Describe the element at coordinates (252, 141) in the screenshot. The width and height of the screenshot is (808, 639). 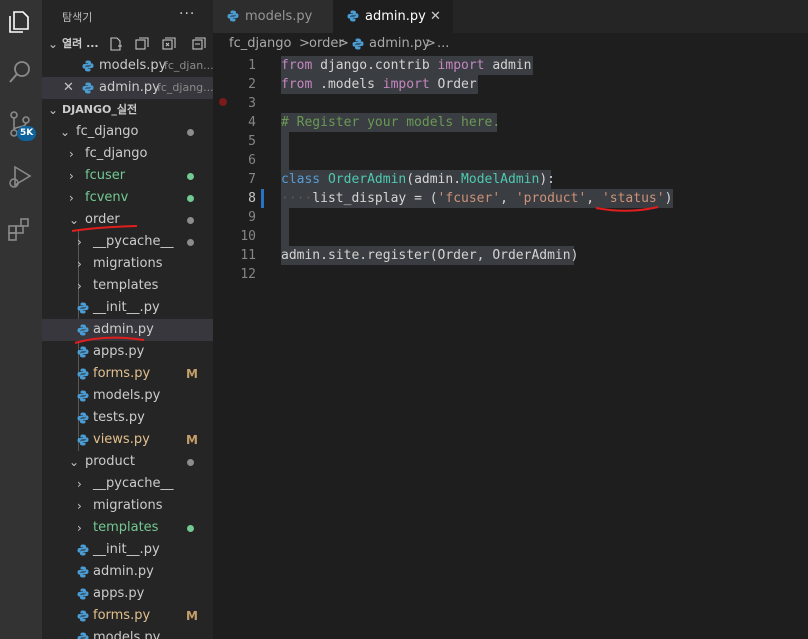
I see `line-number: 5` at that location.